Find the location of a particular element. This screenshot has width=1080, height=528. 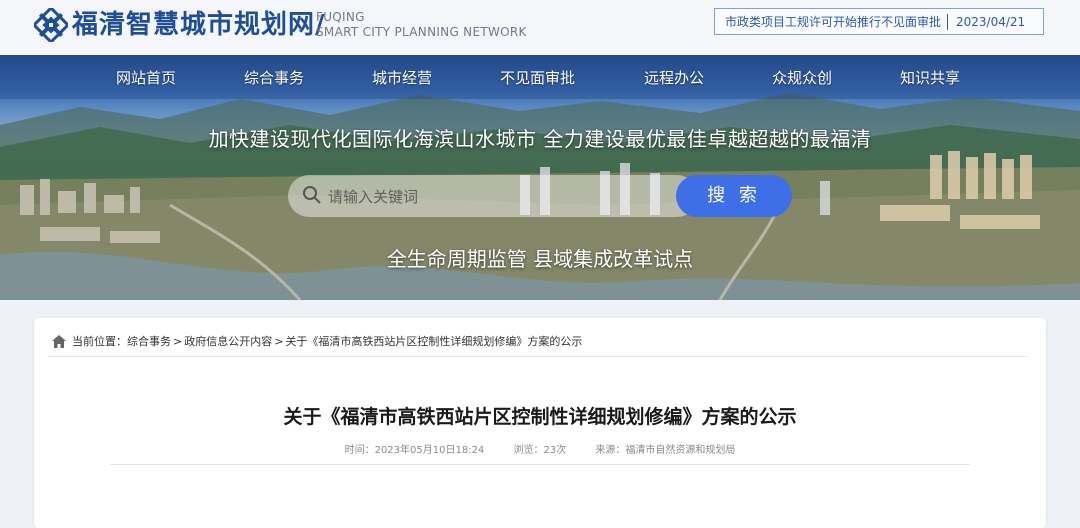

banner-subtitle: 全生命周期监管 县域集成改革试点 is located at coordinates (540, 259).